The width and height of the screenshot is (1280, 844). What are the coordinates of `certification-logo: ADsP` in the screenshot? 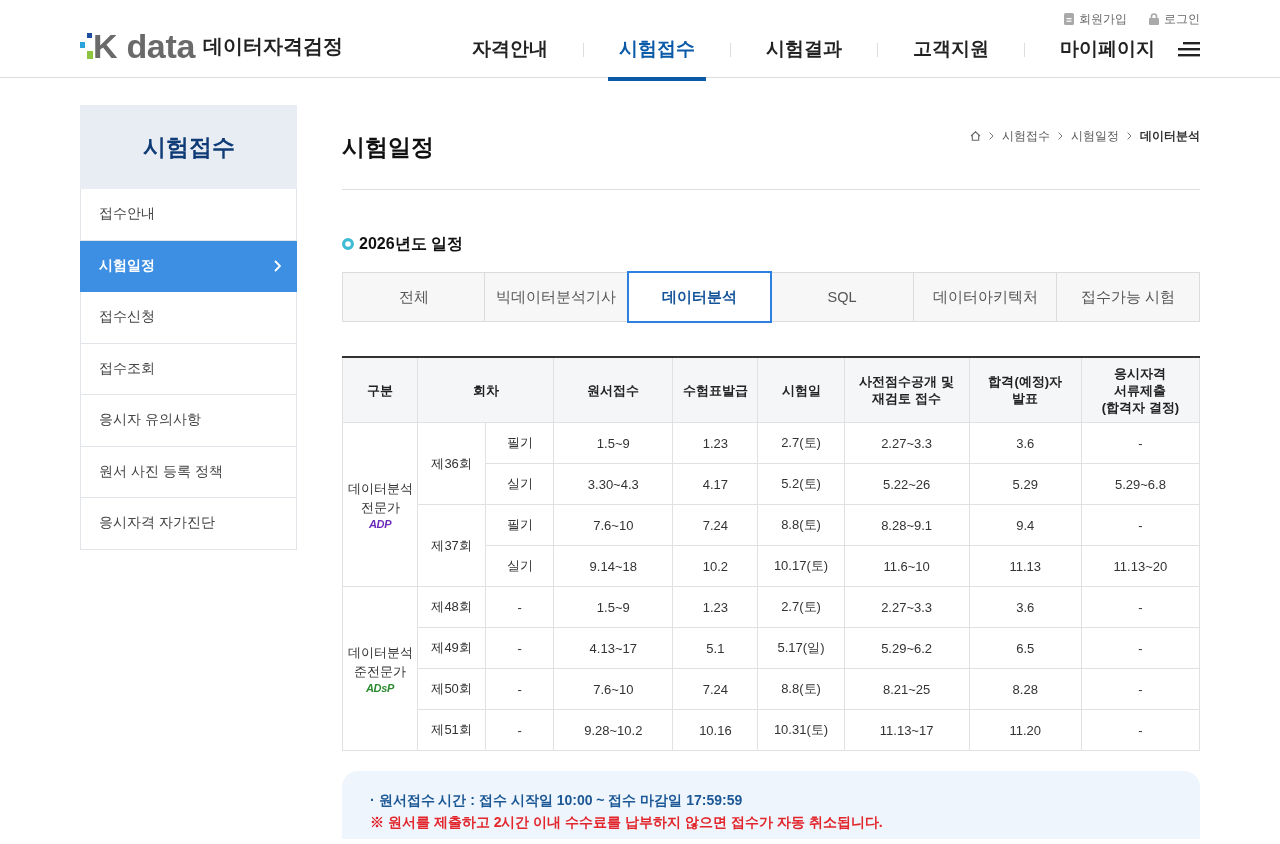 It's located at (380, 688).